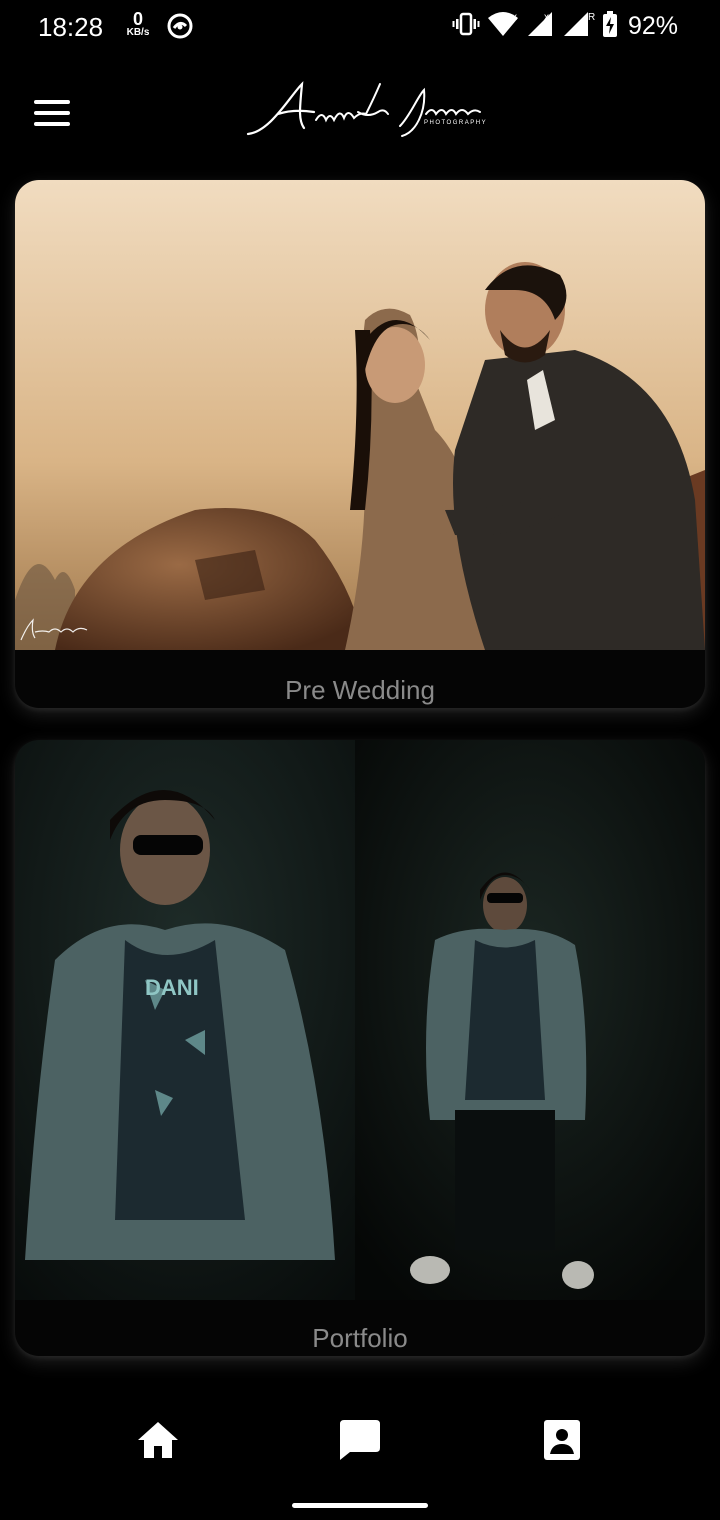  I want to click on status-bar: 18:28 0 KB/s x x R 92%, so click(360, 27).